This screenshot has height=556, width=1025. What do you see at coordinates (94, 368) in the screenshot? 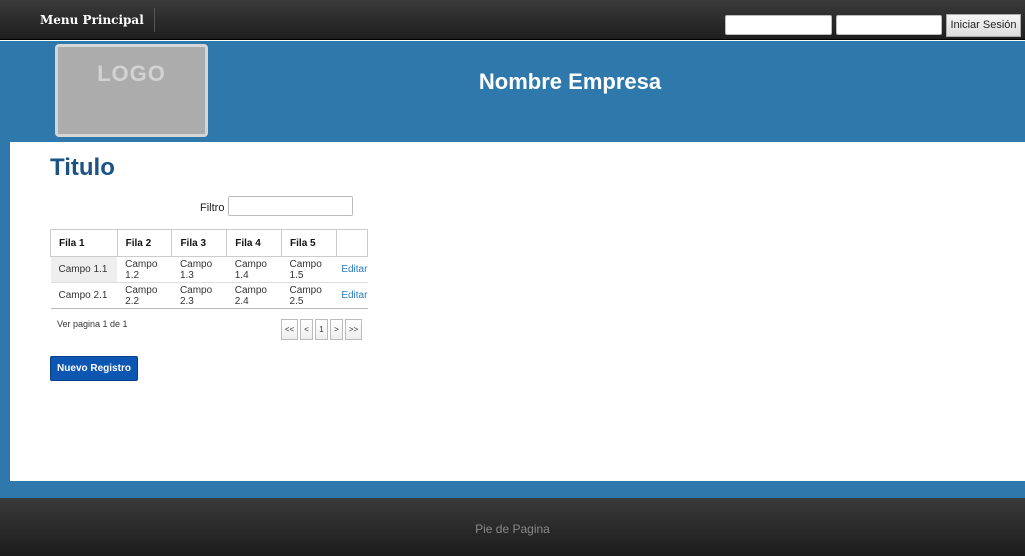
I see `new-record-button: Nuevo Registro` at bounding box center [94, 368].